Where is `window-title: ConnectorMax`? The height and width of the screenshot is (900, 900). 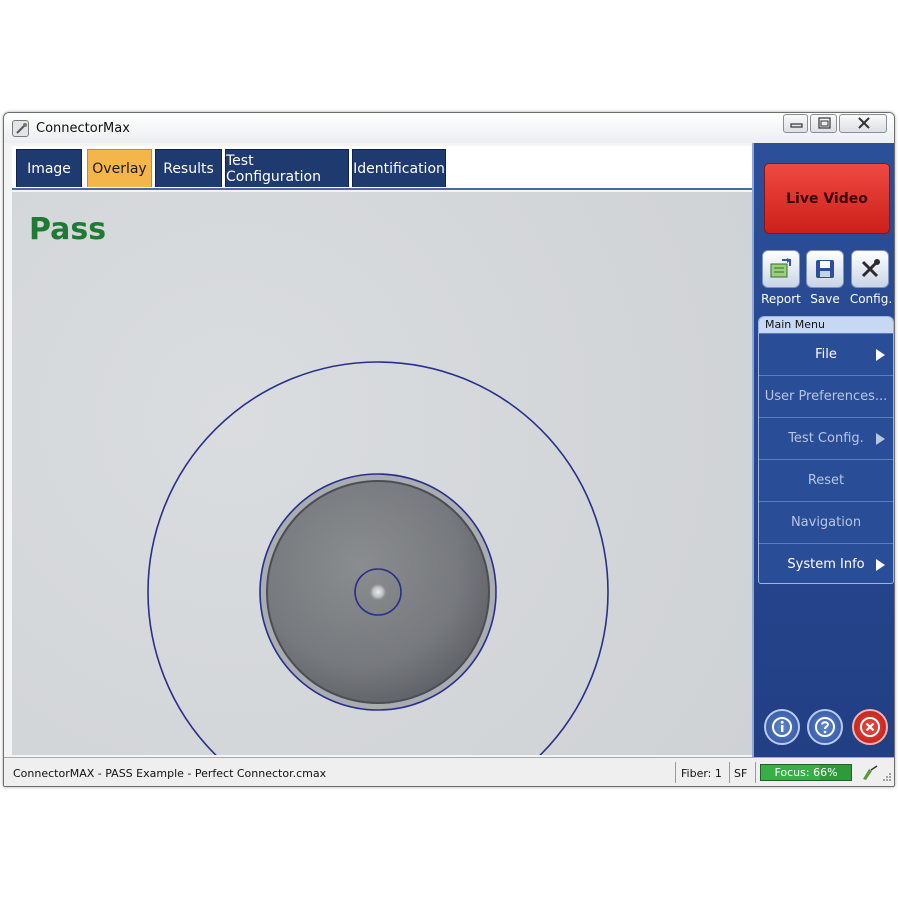 window-title: ConnectorMax is located at coordinates (83, 128).